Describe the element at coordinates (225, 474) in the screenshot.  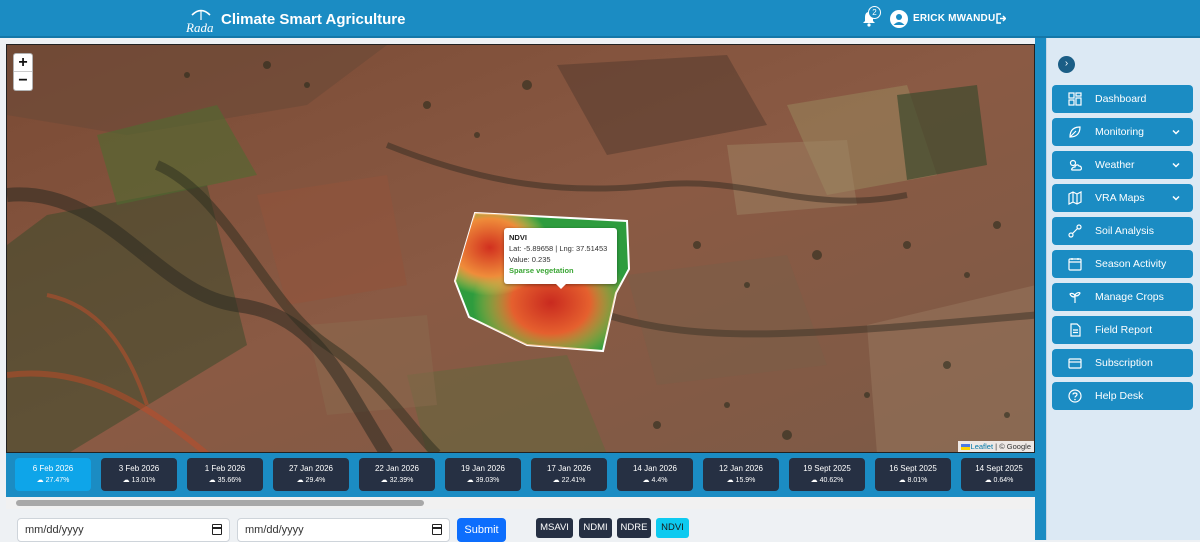
I see `date-card: 1 Feb 2026 ☁ 35.66%` at that location.